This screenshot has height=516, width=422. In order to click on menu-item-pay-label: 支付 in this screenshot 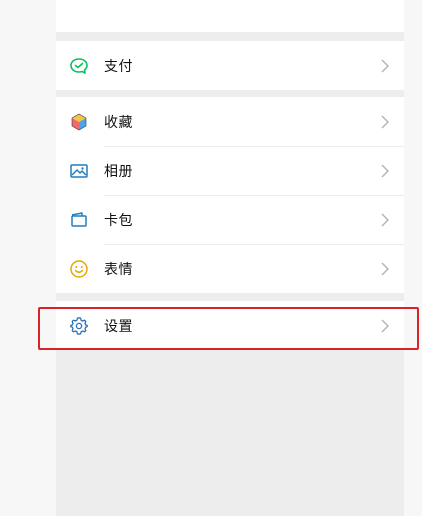, I will do `click(118, 66)`.